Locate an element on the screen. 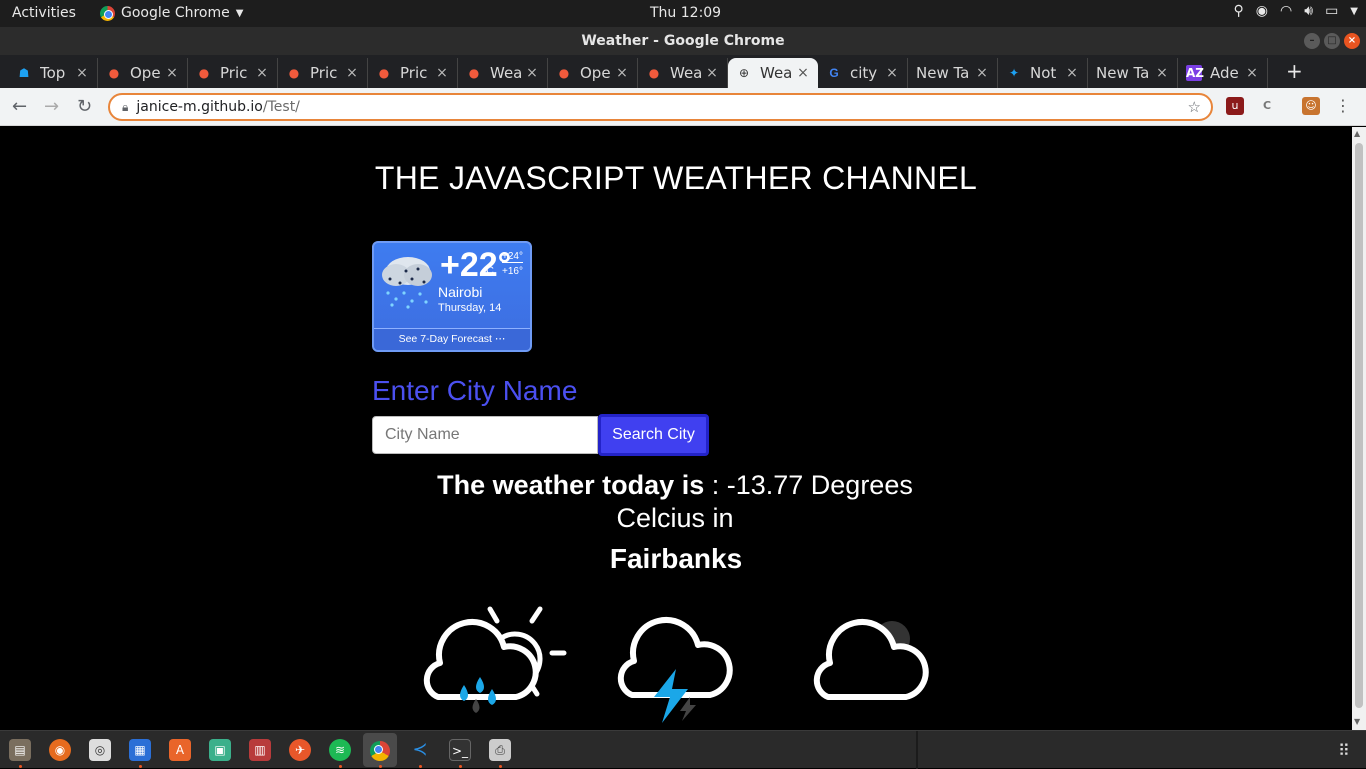 This screenshot has height=769, width=1366. widget-high: +24° is located at coordinates (512, 257).